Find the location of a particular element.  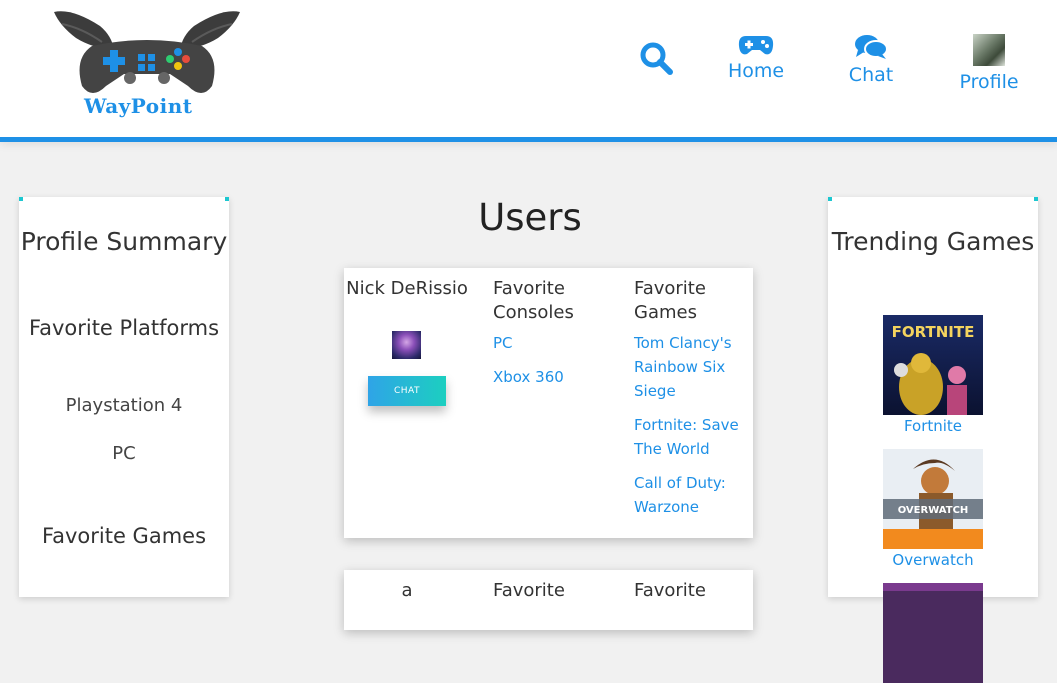

favorite-games-header: Favorite is located at coordinates (670, 590).